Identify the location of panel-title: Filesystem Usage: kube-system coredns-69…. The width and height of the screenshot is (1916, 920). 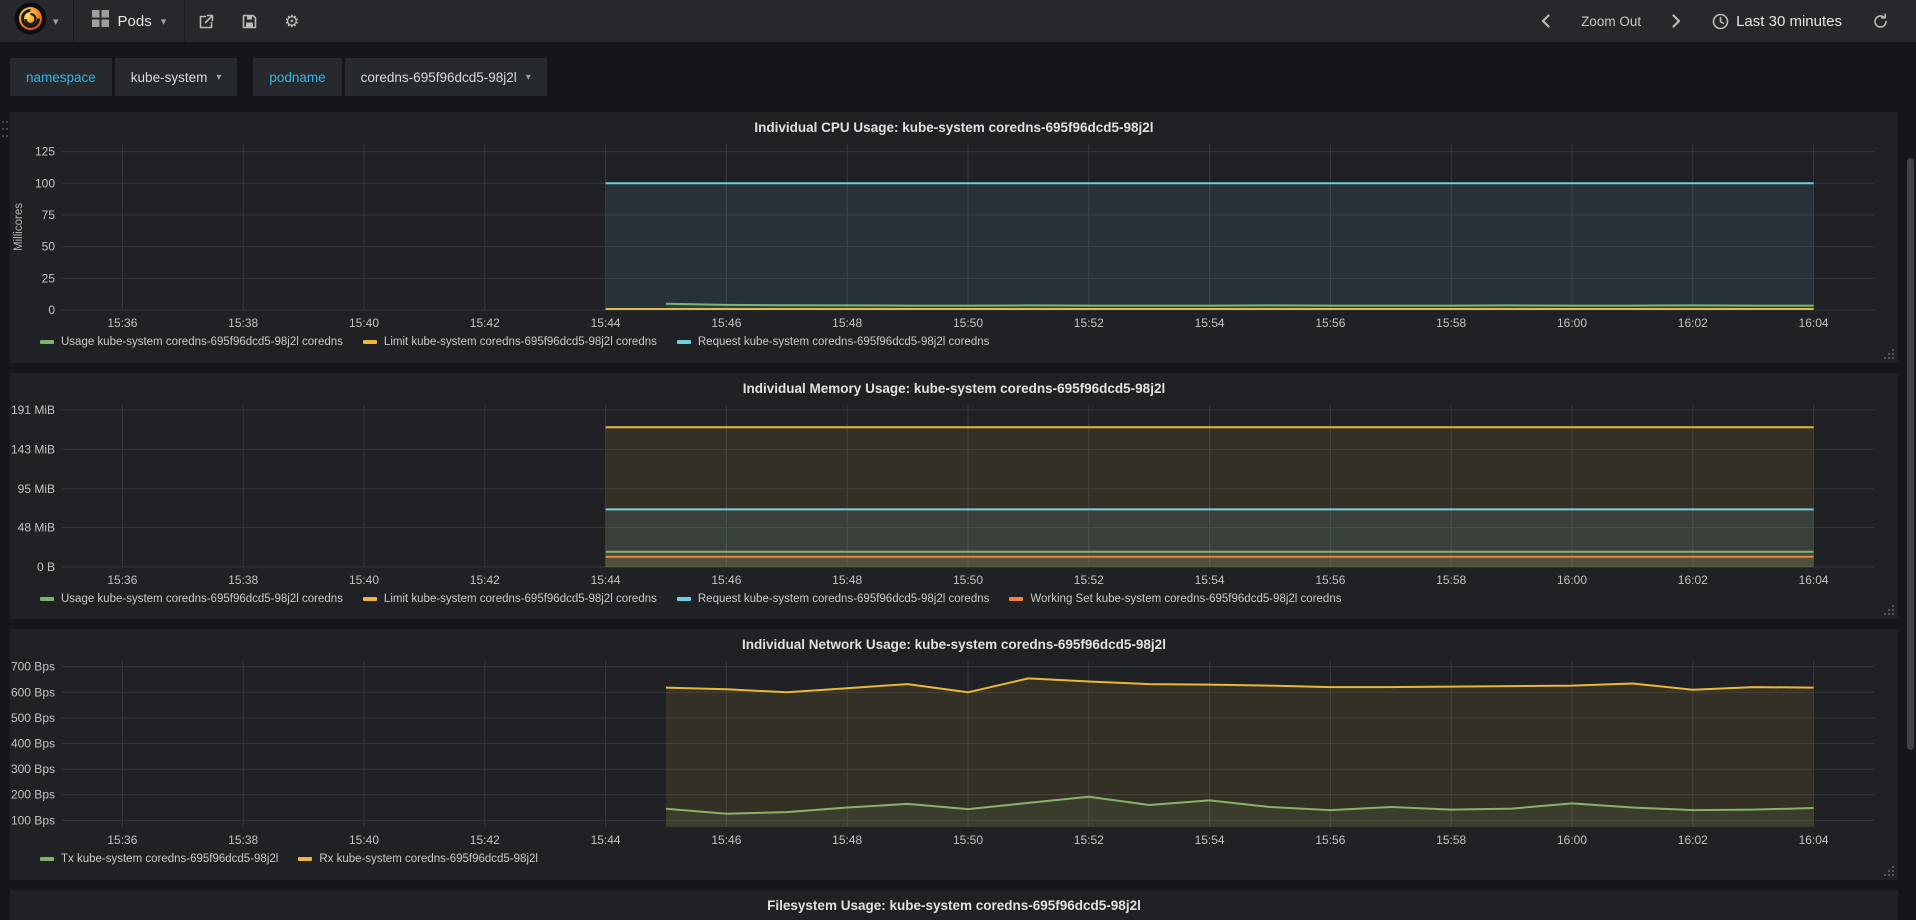
(954, 902).